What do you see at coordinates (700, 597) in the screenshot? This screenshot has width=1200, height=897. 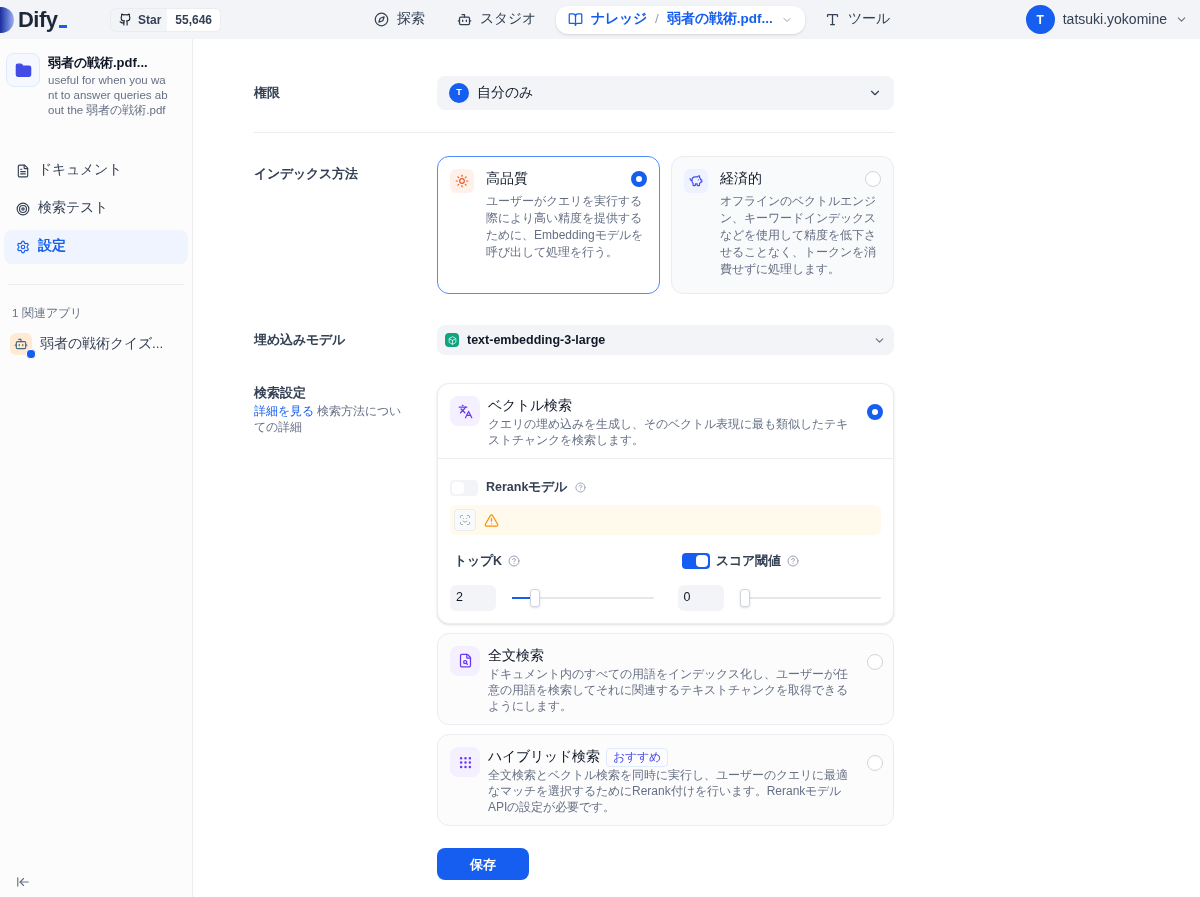 I see `number-input: 0` at bounding box center [700, 597].